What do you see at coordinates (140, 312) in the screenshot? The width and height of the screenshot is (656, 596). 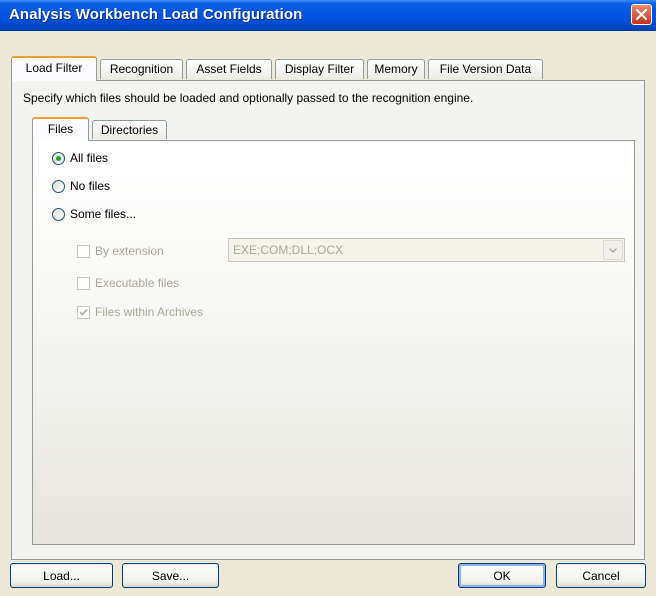 I see `checkbox-files-within-archives: Files within Archives` at bounding box center [140, 312].